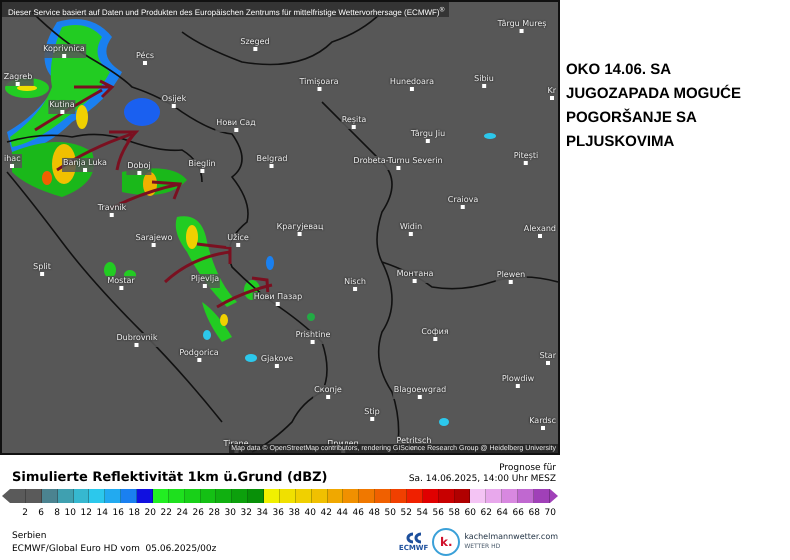  What do you see at coordinates (511, 277) in the screenshot?
I see `city-label: Plewen` at bounding box center [511, 277].